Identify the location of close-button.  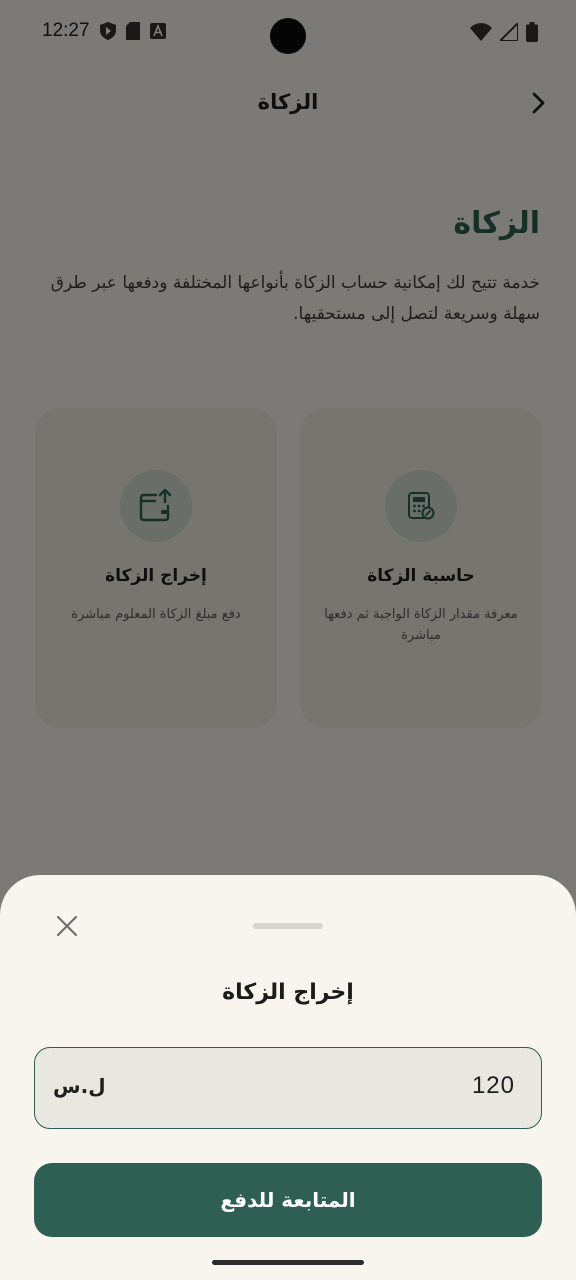
(67, 926).